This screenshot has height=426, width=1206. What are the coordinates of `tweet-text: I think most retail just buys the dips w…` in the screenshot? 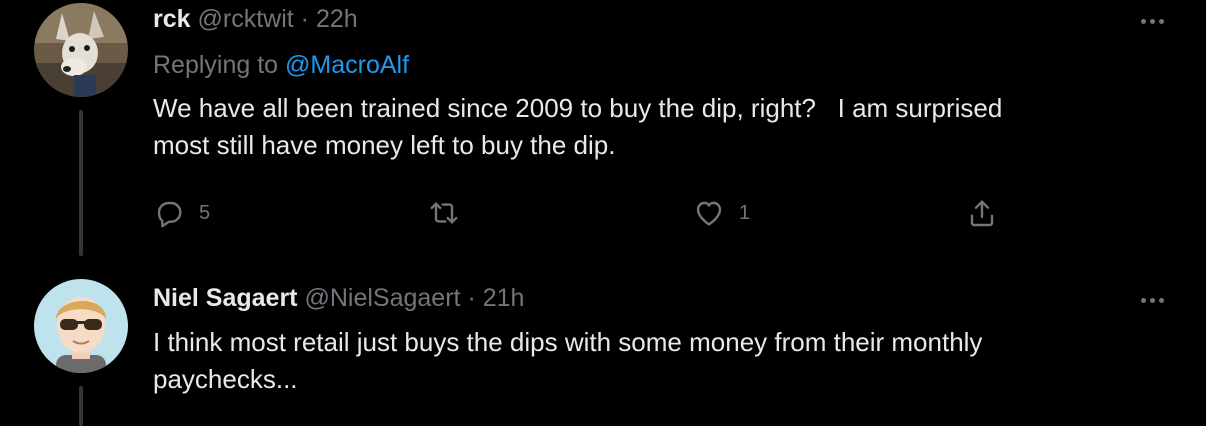 It's located at (653, 361).